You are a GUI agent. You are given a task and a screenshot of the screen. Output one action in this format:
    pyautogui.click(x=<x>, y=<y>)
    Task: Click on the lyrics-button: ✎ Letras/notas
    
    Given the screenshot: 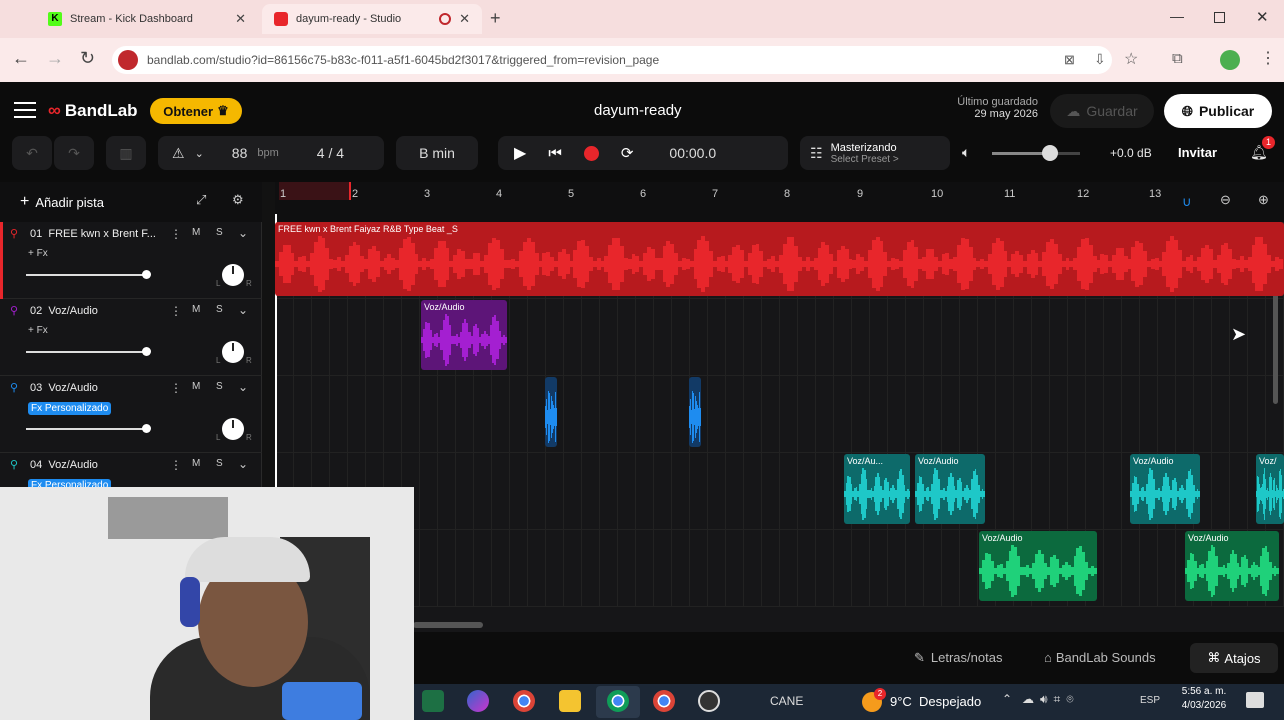 What is the action you would take?
    pyautogui.click(x=958, y=658)
    